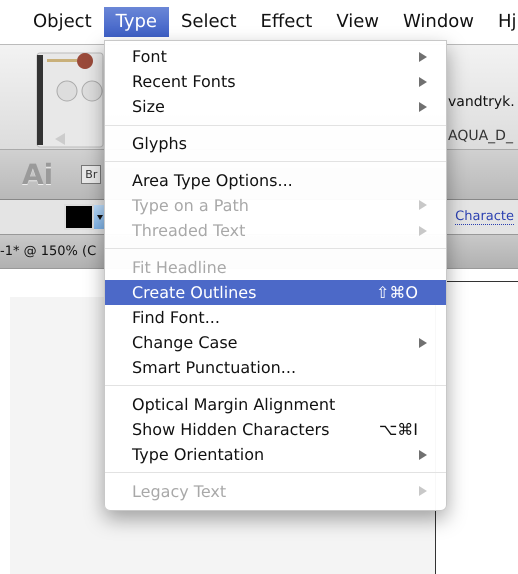 The height and width of the screenshot is (574, 518). What do you see at coordinates (62, 22) in the screenshot?
I see `menu-title: Object` at bounding box center [62, 22].